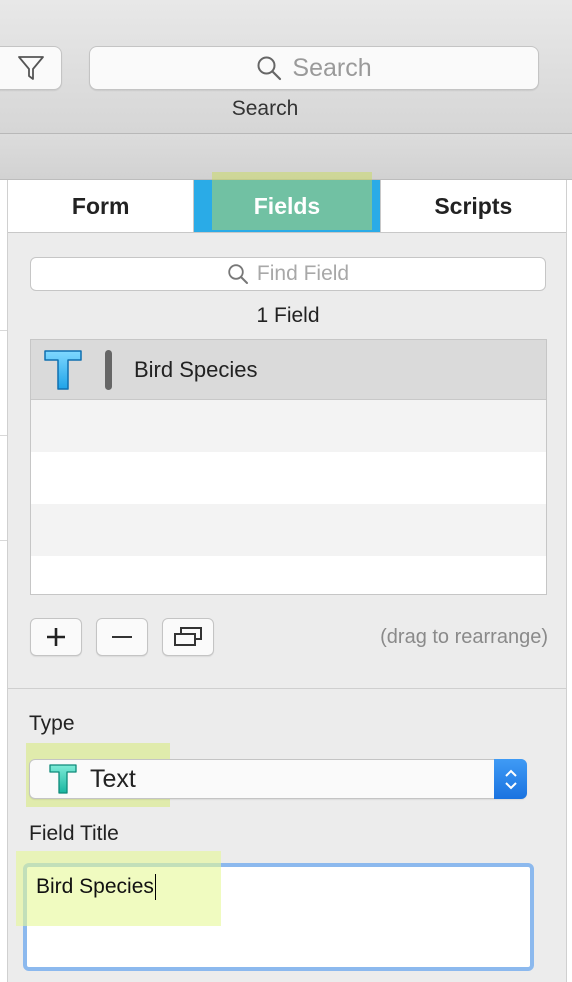 This screenshot has width=572, height=982. What do you see at coordinates (510, 773) in the screenshot?
I see `chevron-up-icon` at bounding box center [510, 773].